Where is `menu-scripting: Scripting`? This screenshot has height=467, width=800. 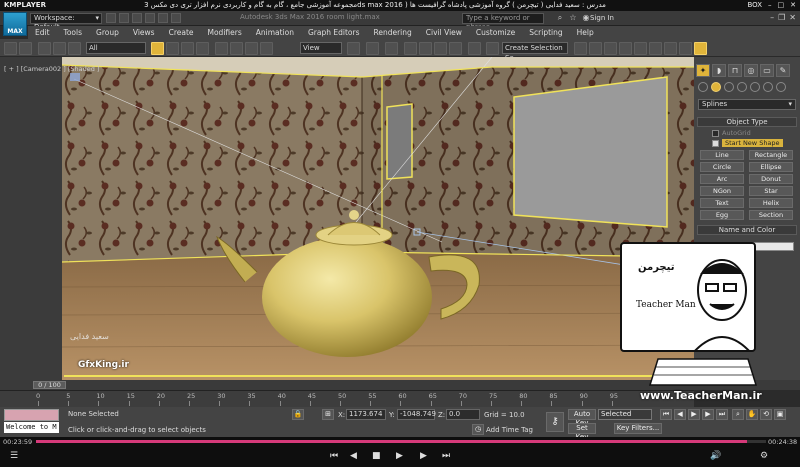
menu-scripting: Scripting is located at coordinates (545, 32).